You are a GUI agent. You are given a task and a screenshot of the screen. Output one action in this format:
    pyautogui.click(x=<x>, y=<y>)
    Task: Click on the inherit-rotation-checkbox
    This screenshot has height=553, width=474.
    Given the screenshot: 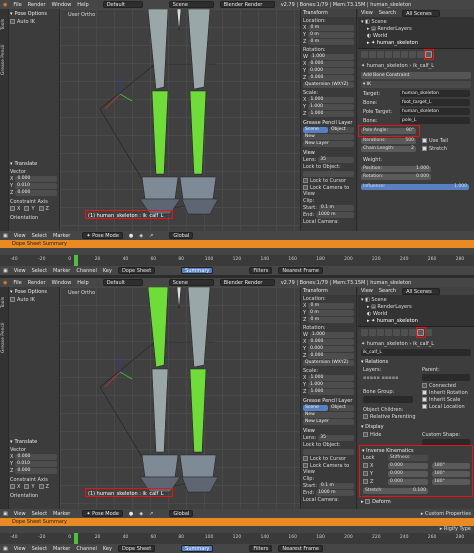 What is the action you would take?
    pyautogui.click(x=424, y=392)
    